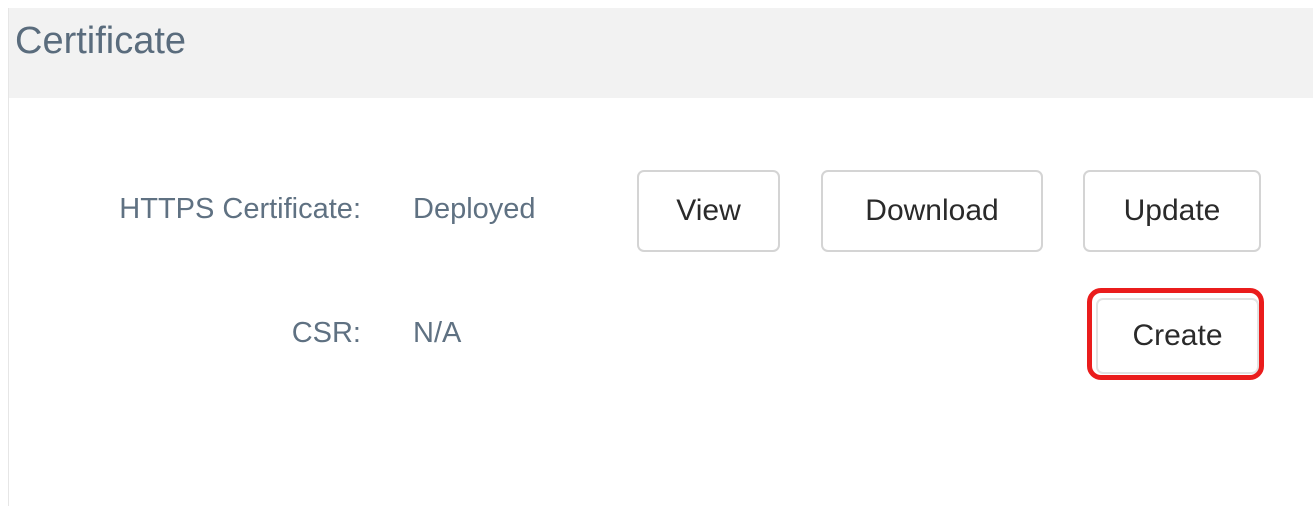 Image resolution: width=1313 pixels, height=506 pixels. Describe the element at coordinates (326, 333) in the screenshot. I see `csr-label: CSR:` at that location.